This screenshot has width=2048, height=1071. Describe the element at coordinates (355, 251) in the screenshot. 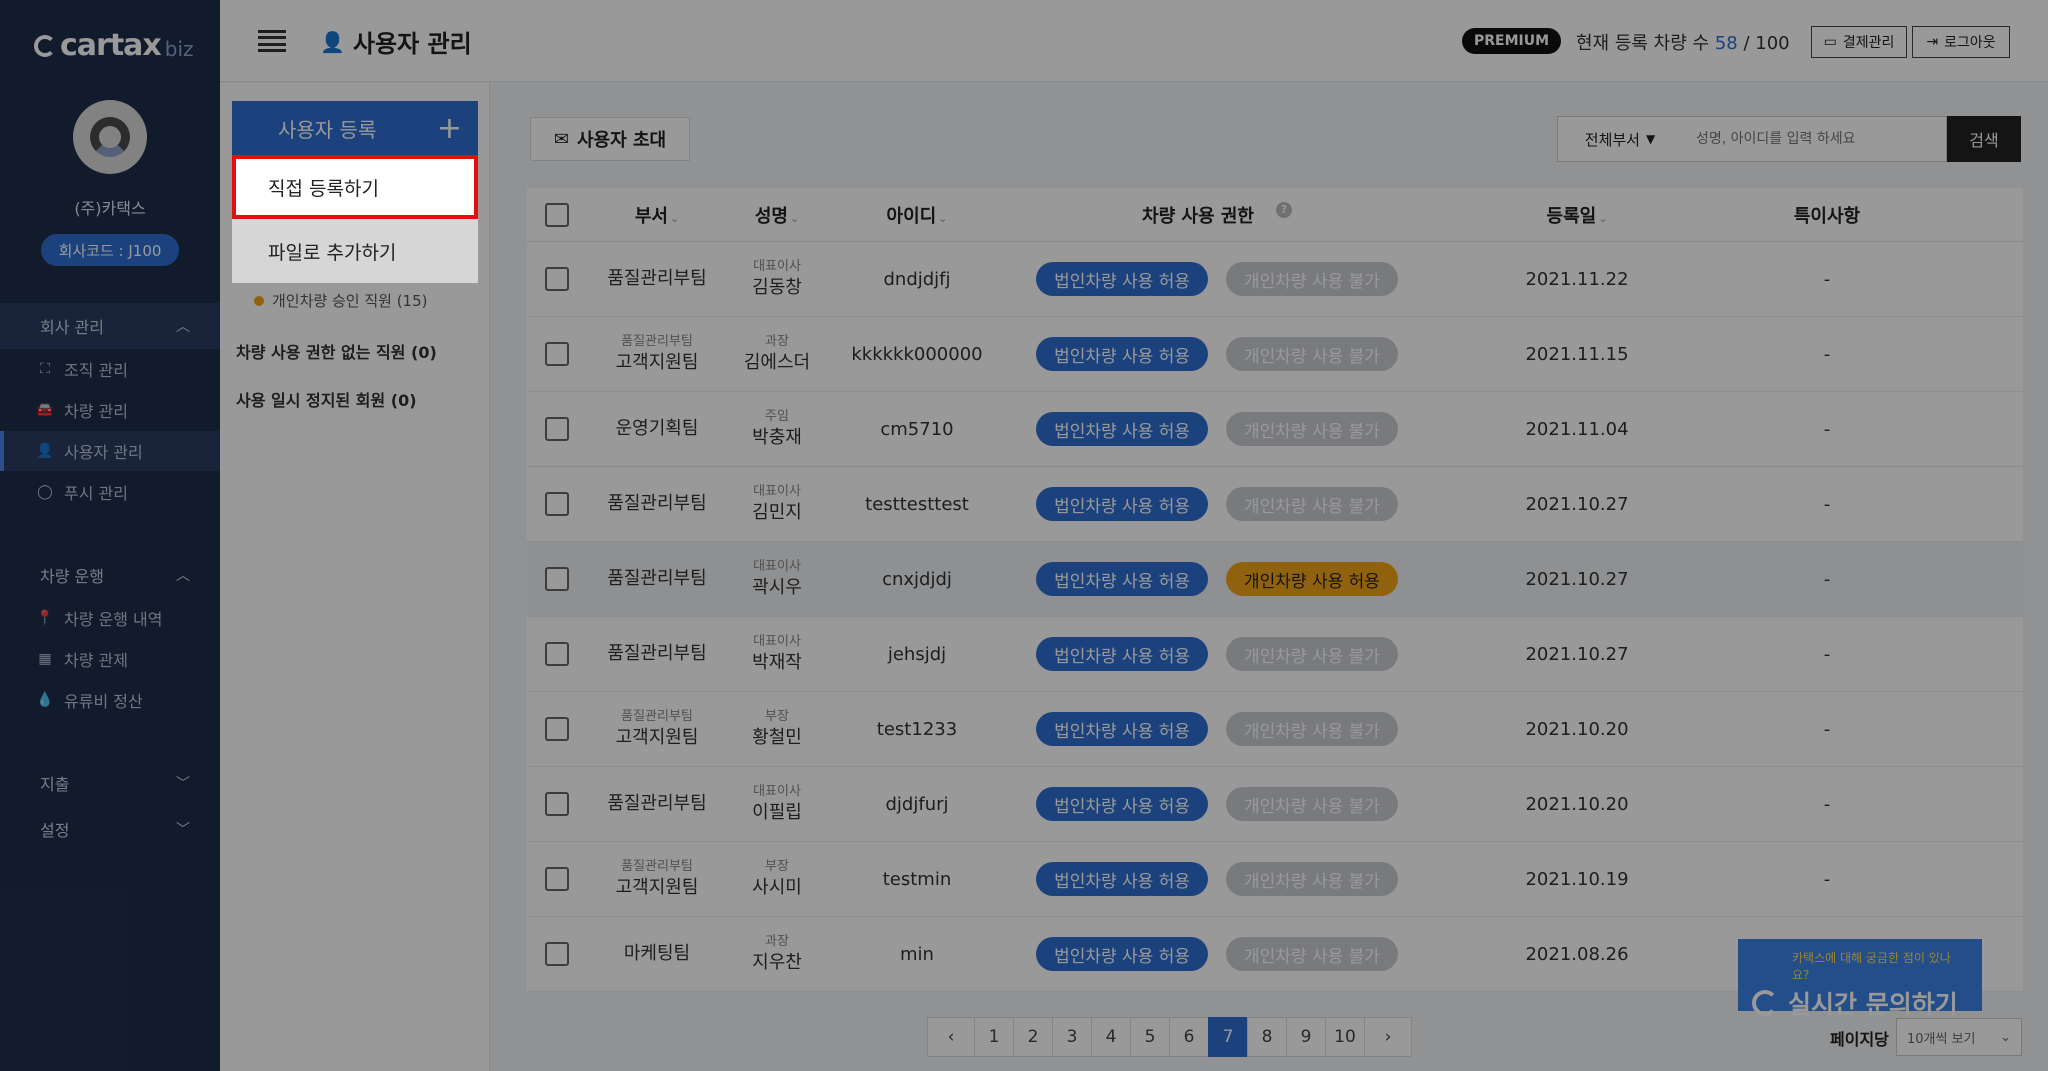

I see `register-by-file-option: 파일로 추가하기` at that location.